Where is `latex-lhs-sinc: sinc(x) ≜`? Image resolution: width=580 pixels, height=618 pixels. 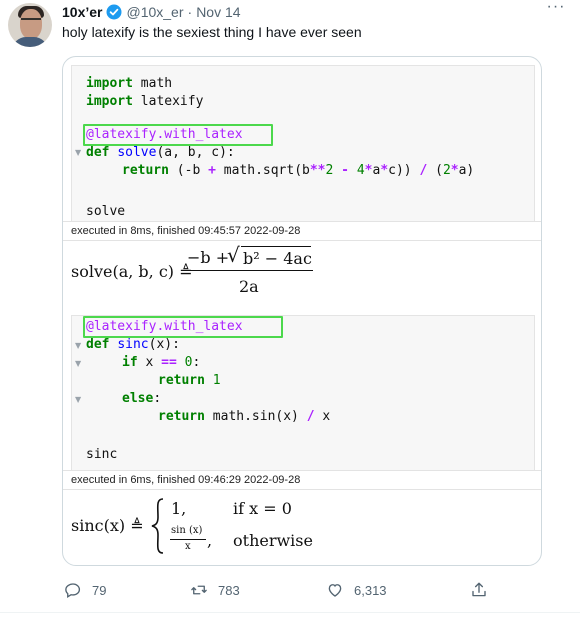 latex-lhs-sinc: sinc(x) ≜ is located at coordinates (107, 525).